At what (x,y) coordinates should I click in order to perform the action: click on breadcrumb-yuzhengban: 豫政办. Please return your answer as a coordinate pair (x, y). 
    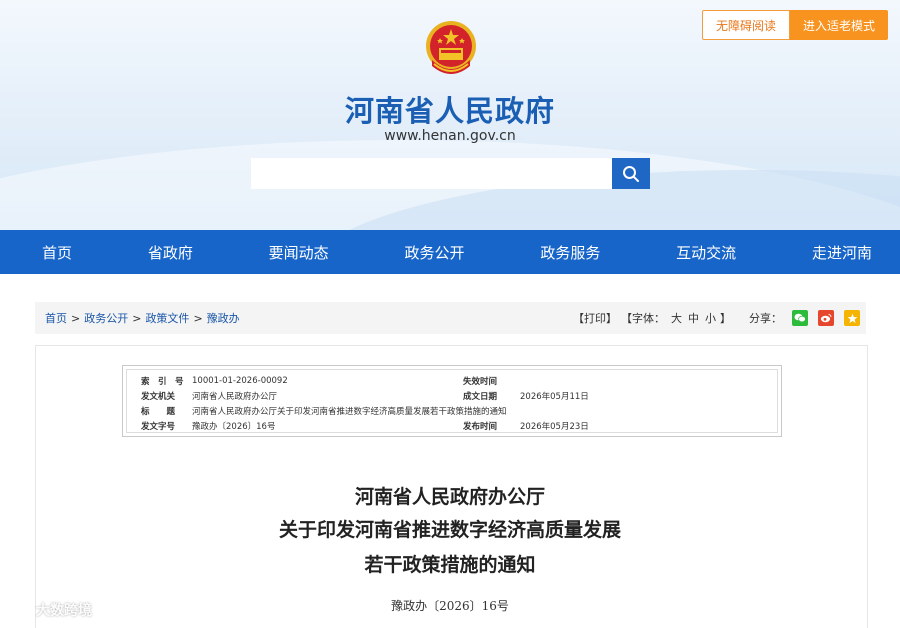
    Looking at the image, I should click on (223, 318).